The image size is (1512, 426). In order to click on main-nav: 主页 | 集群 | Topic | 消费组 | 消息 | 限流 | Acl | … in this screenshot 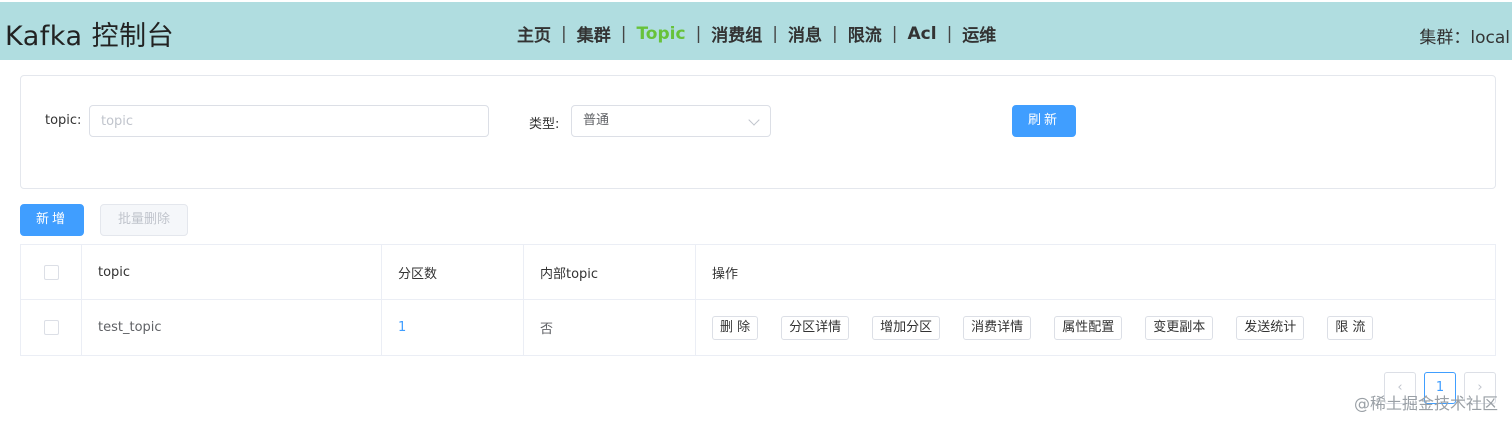, I will do `click(756, 34)`.